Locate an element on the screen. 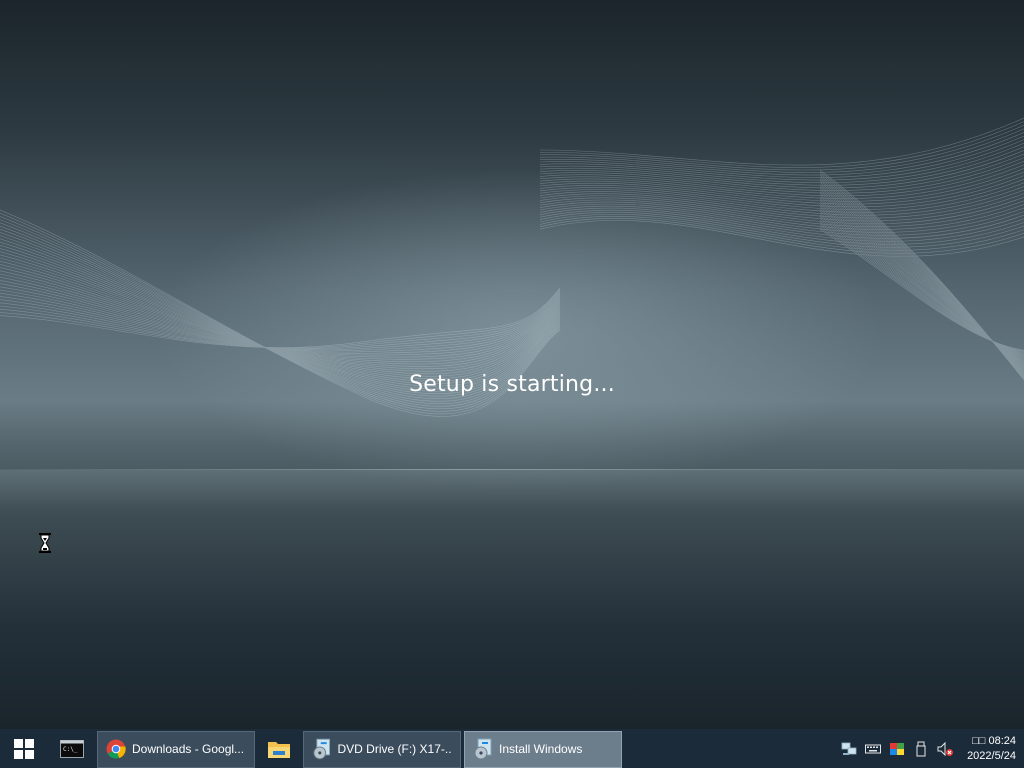 The image size is (1024, 768). taskbar-item-label: Install Windows is located at coordinates (541, 749).